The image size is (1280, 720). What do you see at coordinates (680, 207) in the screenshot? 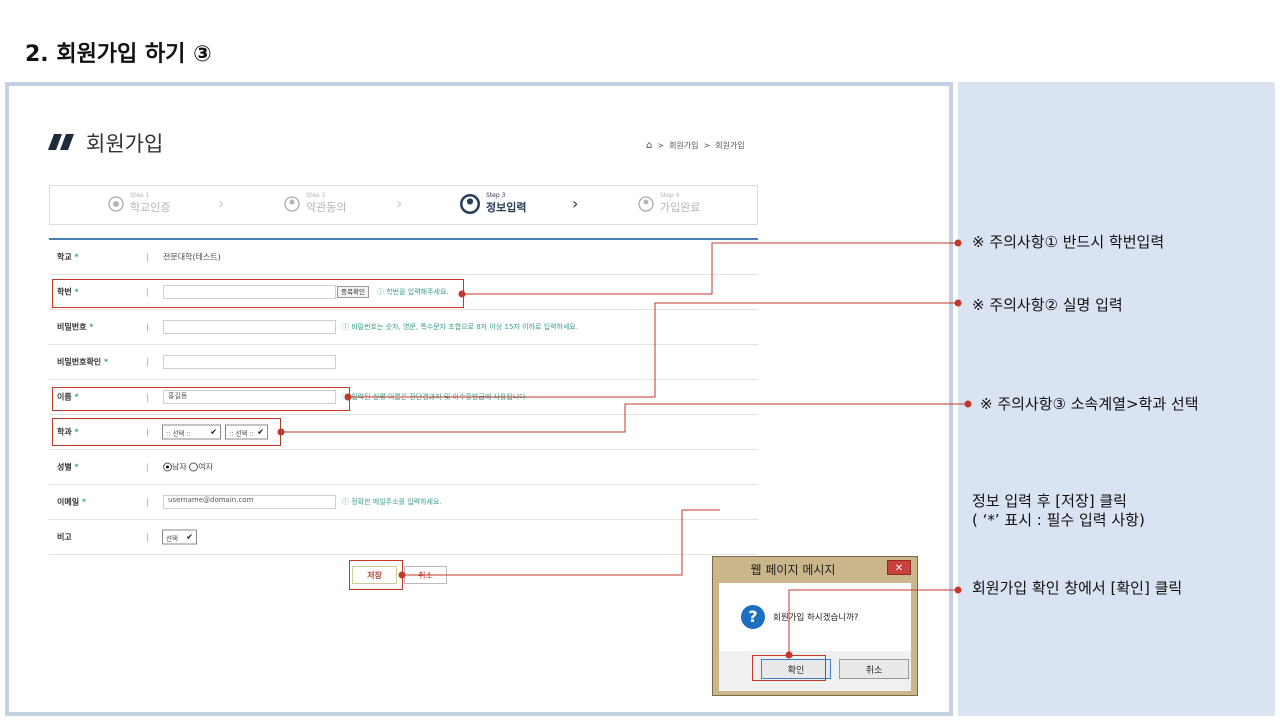
I see `step-label: 가입완료` at bounding box center [680, 207].